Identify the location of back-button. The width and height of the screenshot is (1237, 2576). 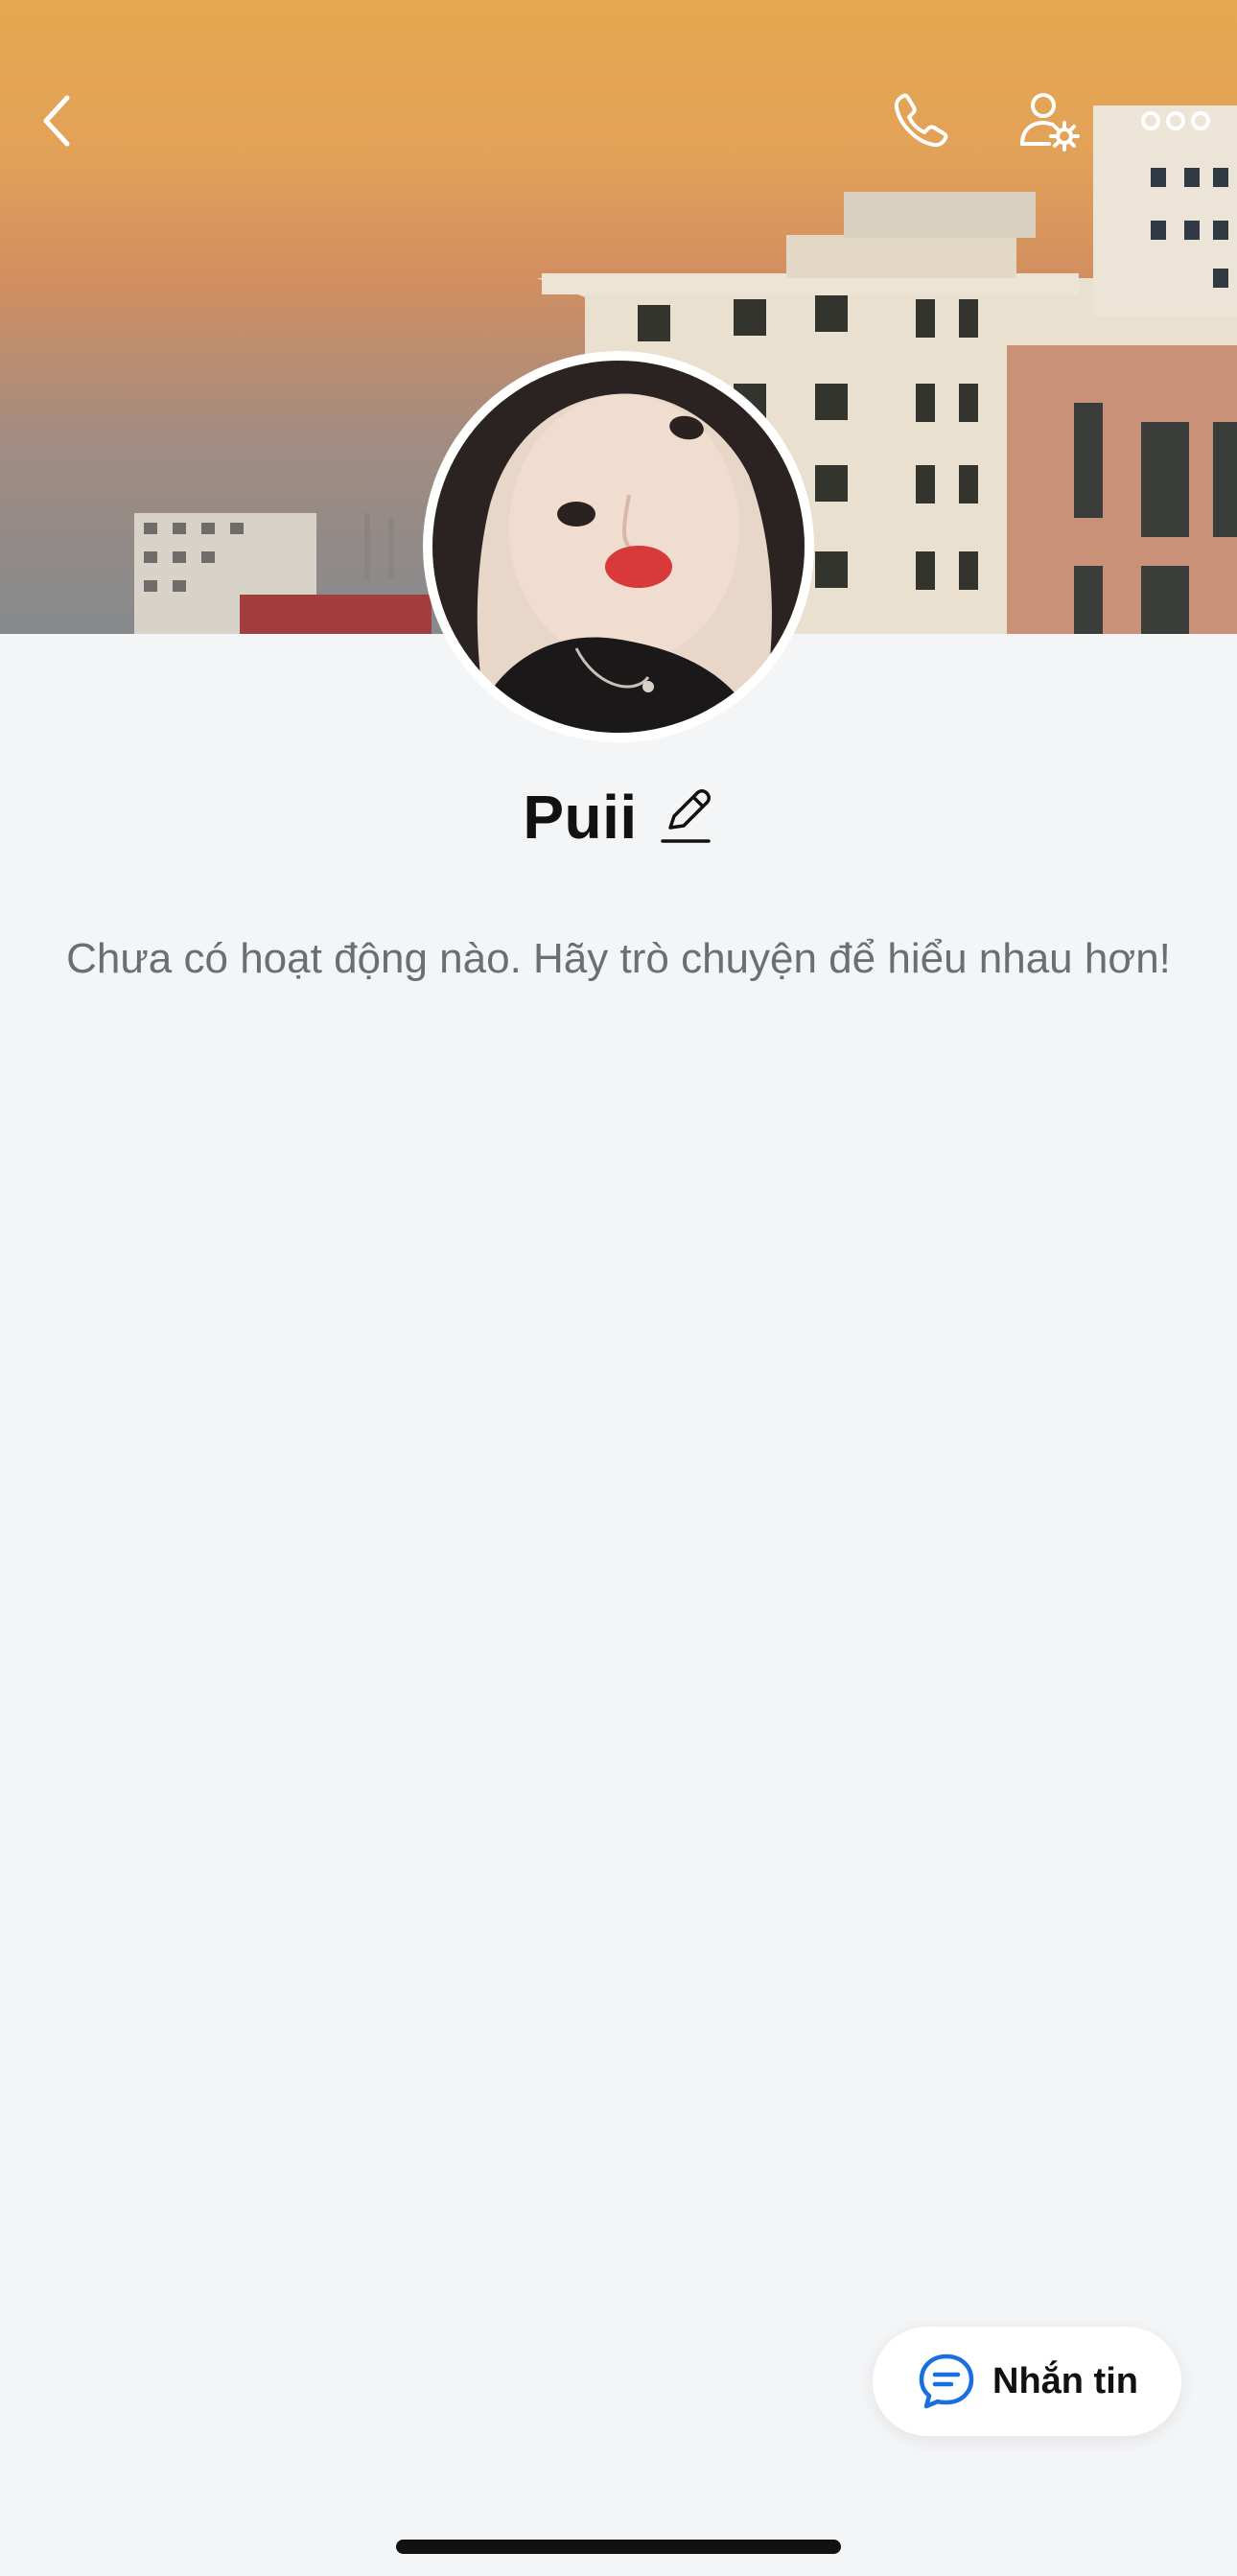
(57, 120).